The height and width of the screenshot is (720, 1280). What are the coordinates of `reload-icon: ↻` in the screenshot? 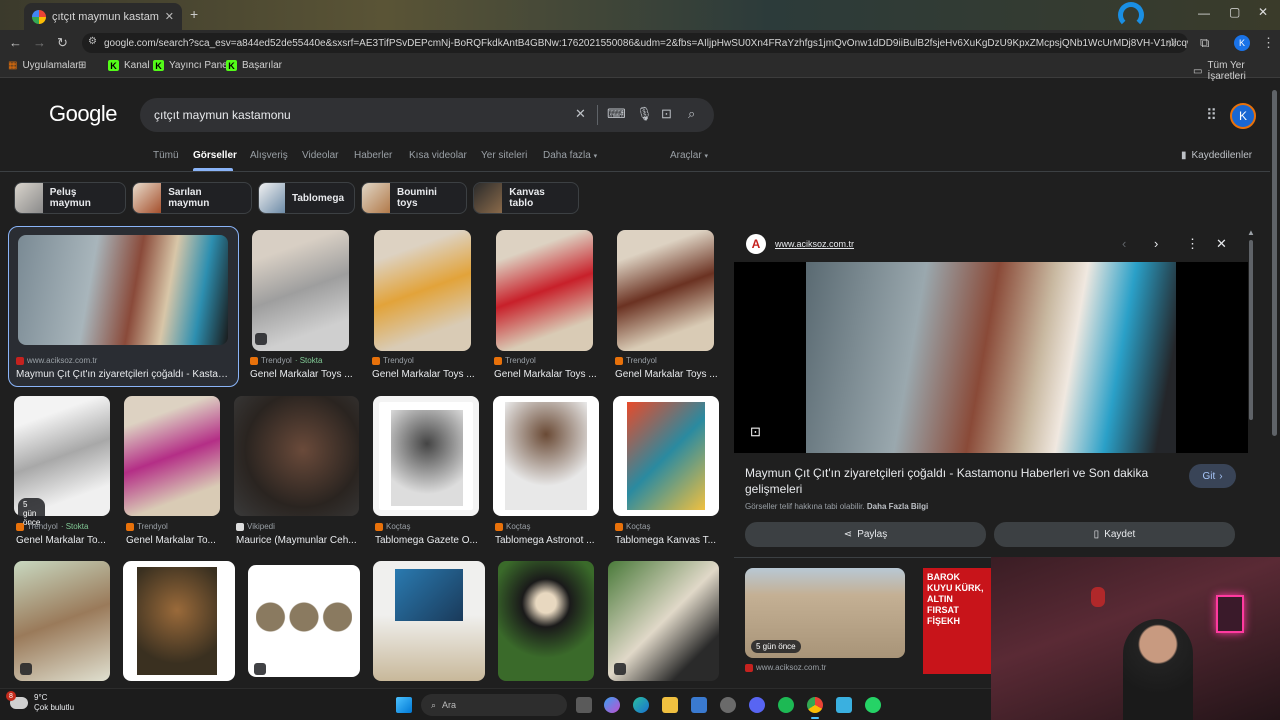 It's located at (62, 43).